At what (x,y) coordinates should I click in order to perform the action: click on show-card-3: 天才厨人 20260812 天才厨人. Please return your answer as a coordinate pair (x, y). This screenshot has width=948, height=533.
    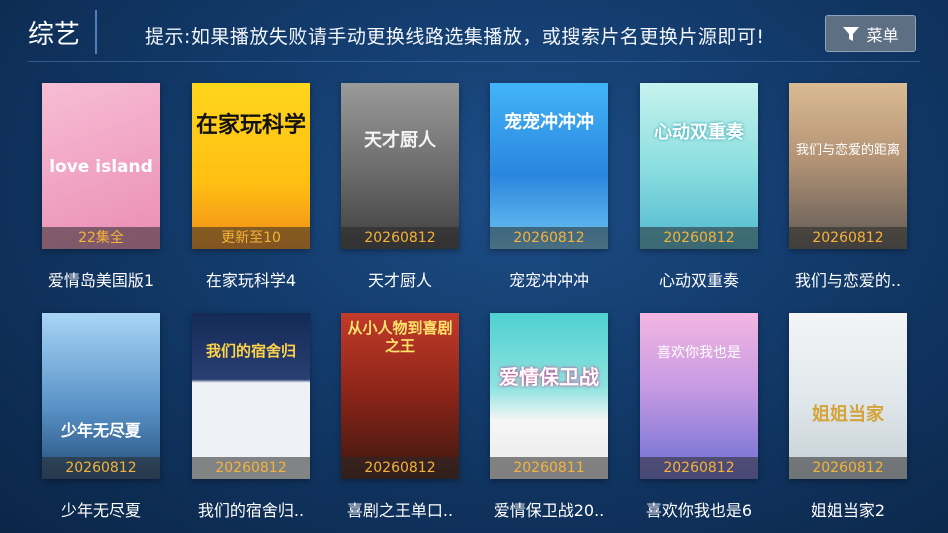
    Looking at the image, I should click on (400, 186).